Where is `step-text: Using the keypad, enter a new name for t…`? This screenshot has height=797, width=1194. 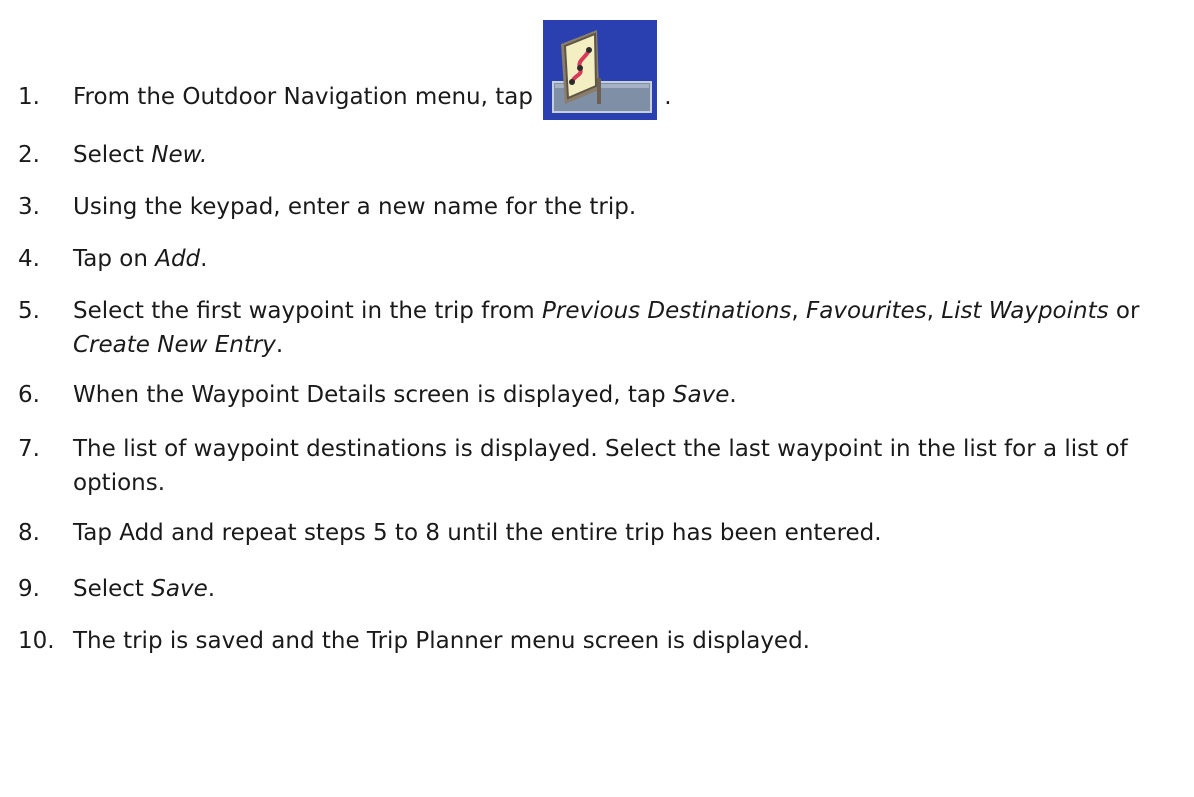 step-text: Using the keypad, enter a new name for t… is located at coordinates (629, 207).